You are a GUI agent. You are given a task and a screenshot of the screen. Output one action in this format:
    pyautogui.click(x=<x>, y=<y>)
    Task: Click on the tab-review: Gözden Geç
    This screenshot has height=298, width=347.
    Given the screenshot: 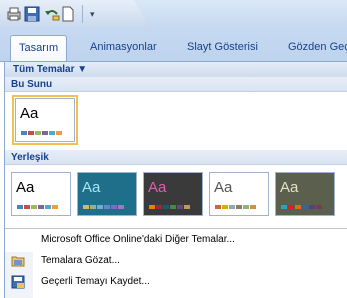 What is the action you would take?
    pyautogui.click(x=317, y=48)
    